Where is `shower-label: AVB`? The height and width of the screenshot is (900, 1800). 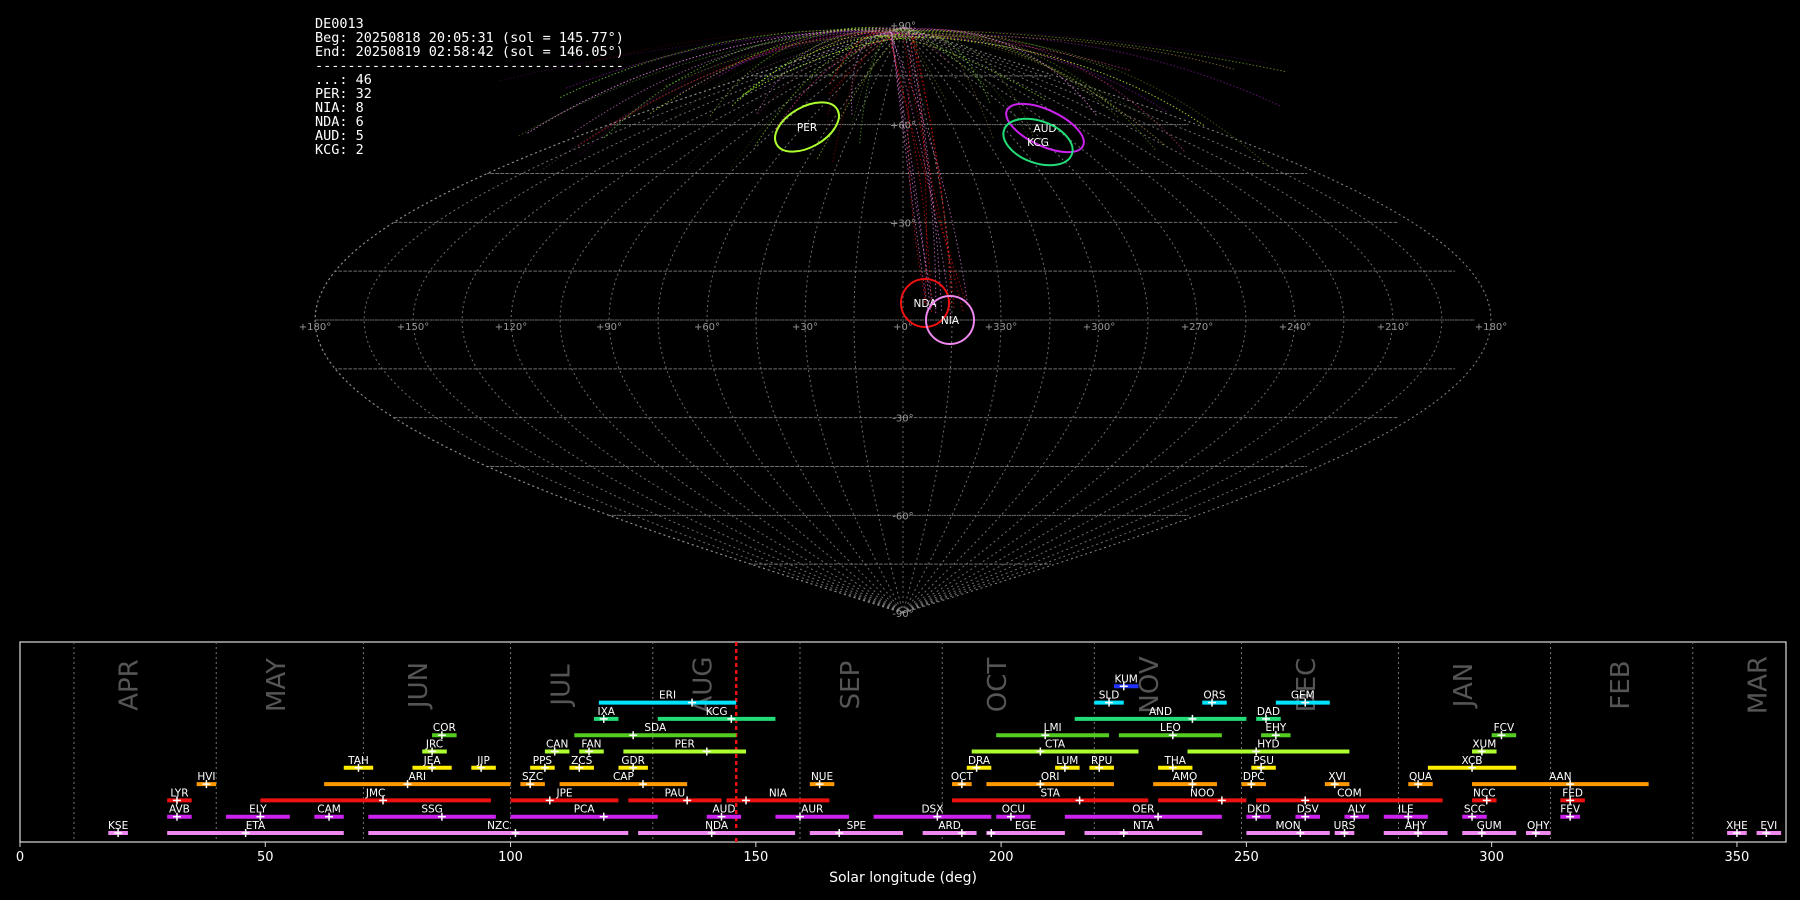
shower-label: AVB is located at coordinates (179, 810).